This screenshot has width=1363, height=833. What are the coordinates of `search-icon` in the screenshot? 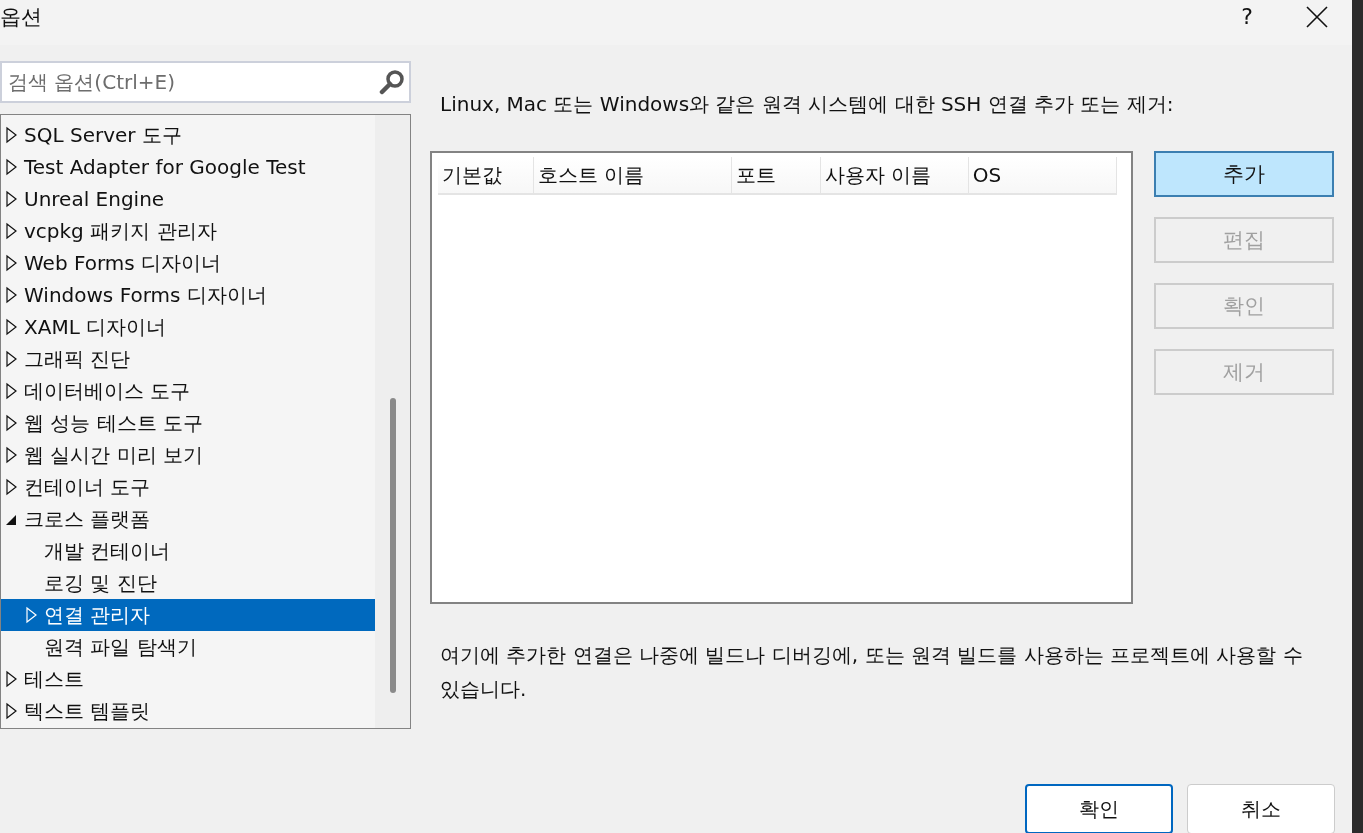 It's located at (392, 82).